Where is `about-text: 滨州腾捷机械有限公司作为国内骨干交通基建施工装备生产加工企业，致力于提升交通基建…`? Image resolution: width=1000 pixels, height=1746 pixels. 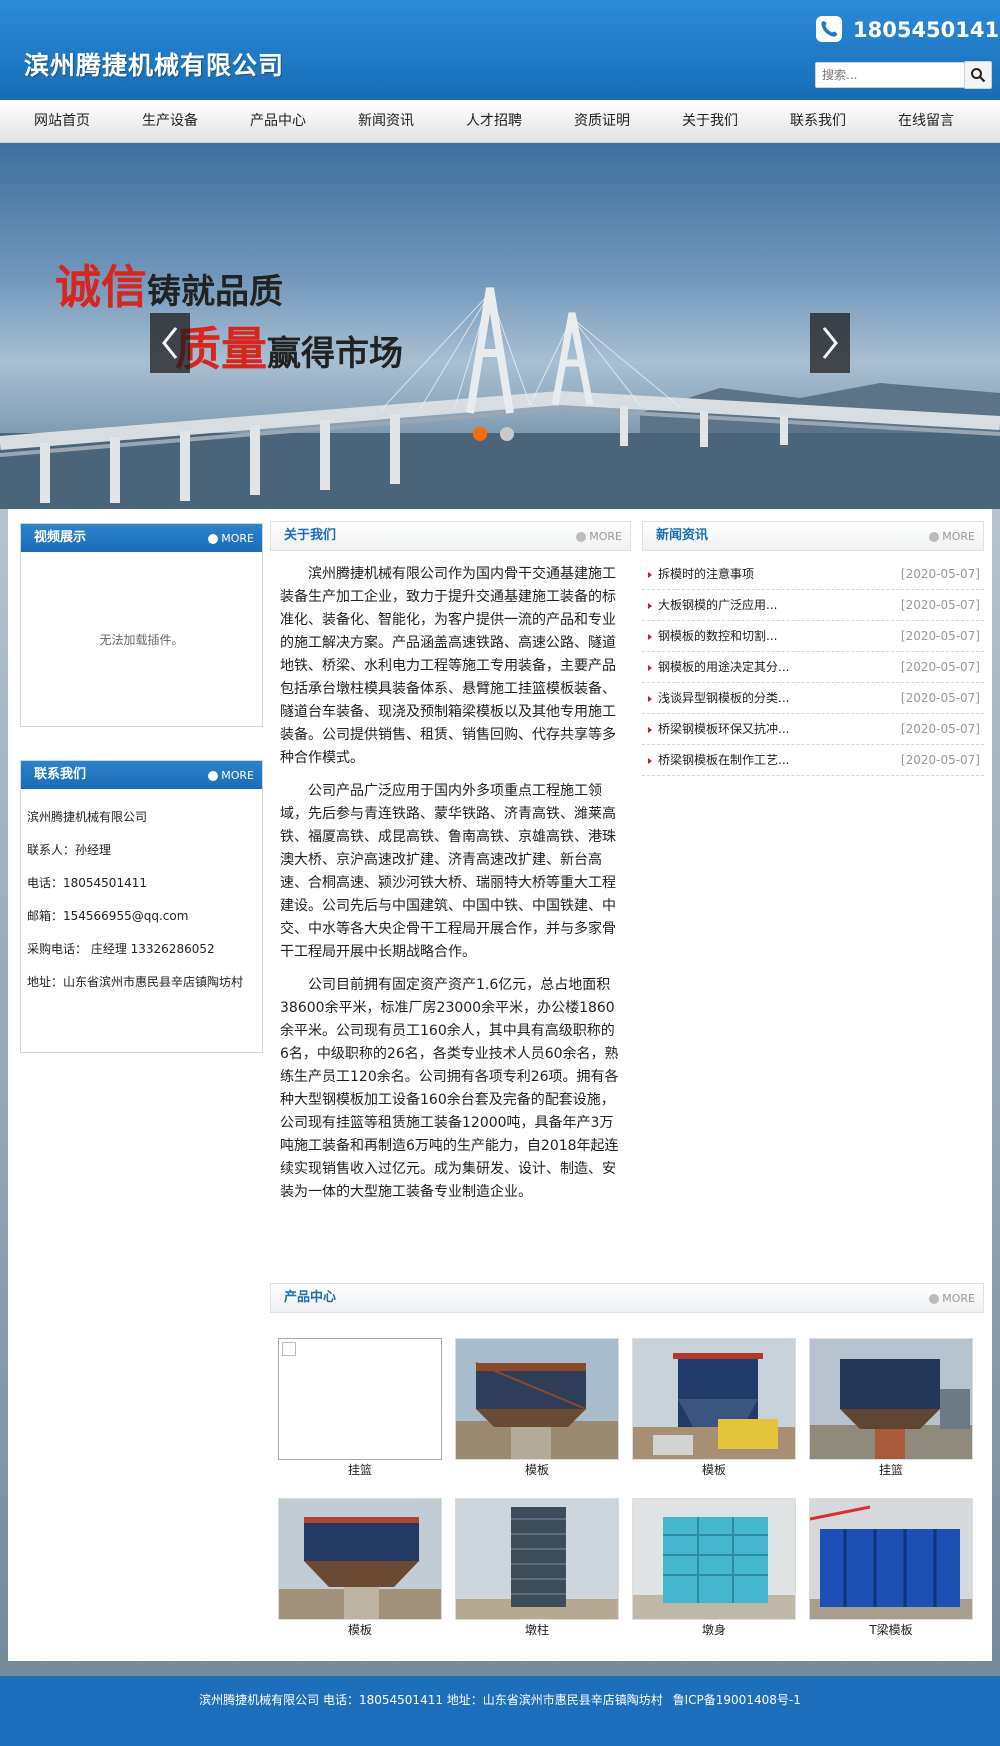
about-text: 滨州腾捷机械有限公司作为国内骨干交通基建施工装备生产加工企业，致力于提升交通基建… is located at coordinates (450, 877).